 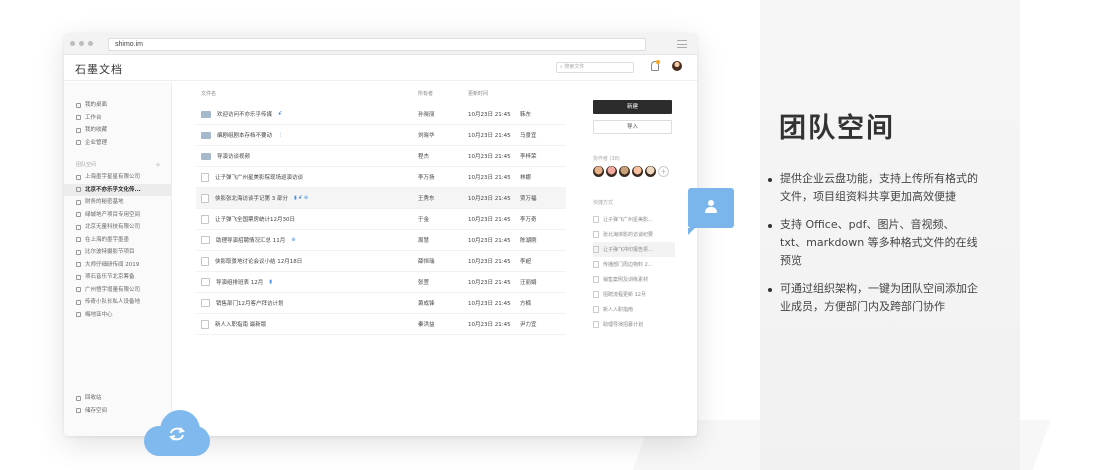 What do you see at coordinates (96, 130) in the screenshot?
I see `sidebar-item-label: 我的收藏` at bounding box center [96, 130].